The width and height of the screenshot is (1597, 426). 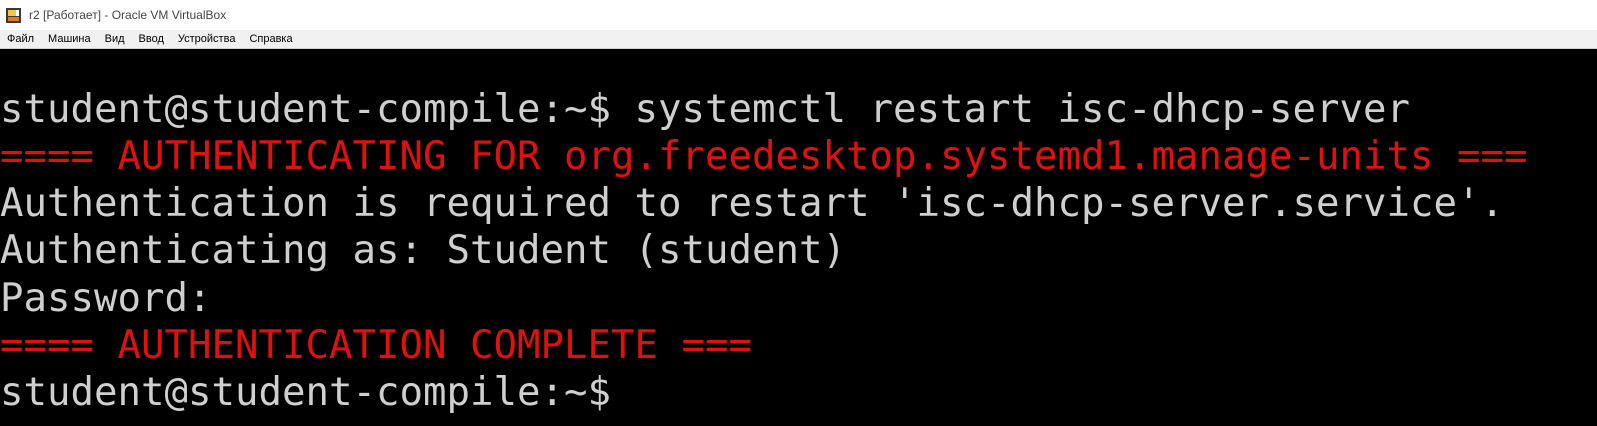 I want to click on menu-input: Ввод, so click(x=151, y=39).